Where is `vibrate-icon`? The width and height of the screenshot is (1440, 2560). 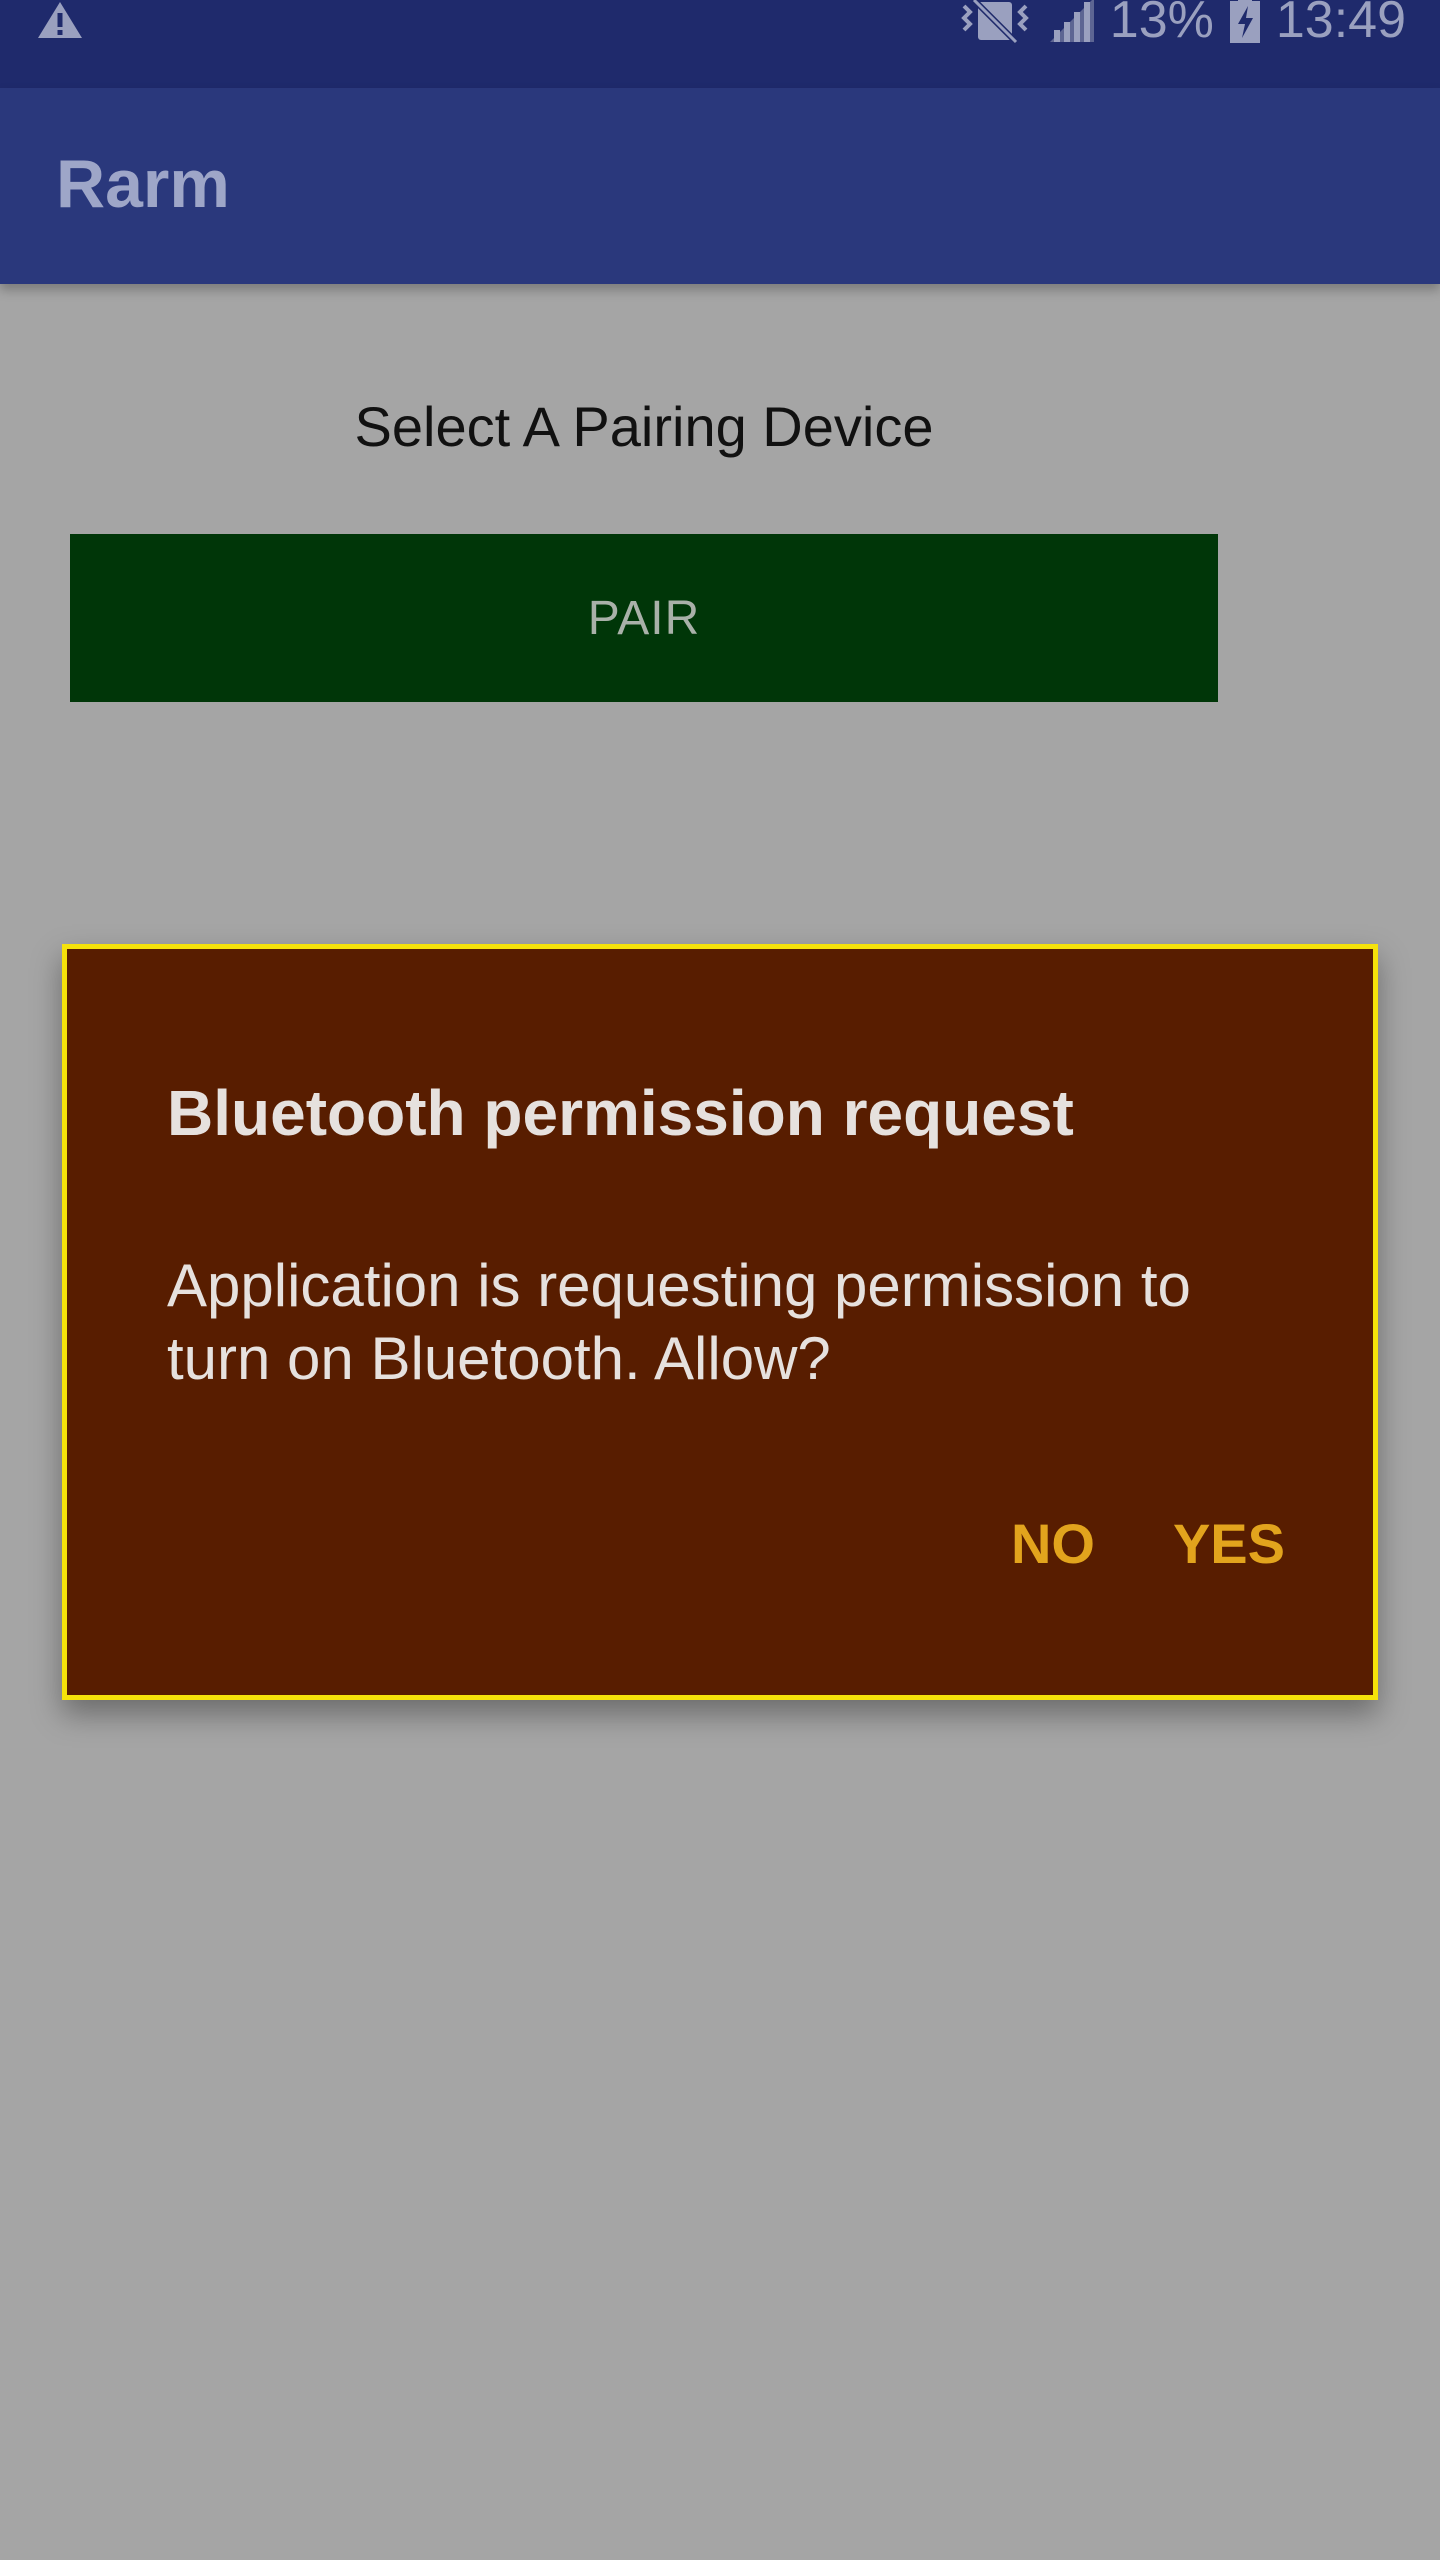
vibrate-icon is located at coordinates (994, 22).